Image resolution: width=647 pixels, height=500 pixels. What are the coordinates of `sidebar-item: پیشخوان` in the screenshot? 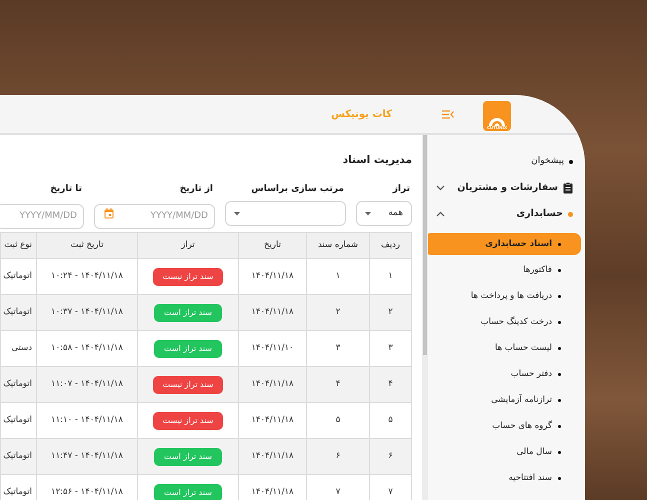 It's located at (504, 162).